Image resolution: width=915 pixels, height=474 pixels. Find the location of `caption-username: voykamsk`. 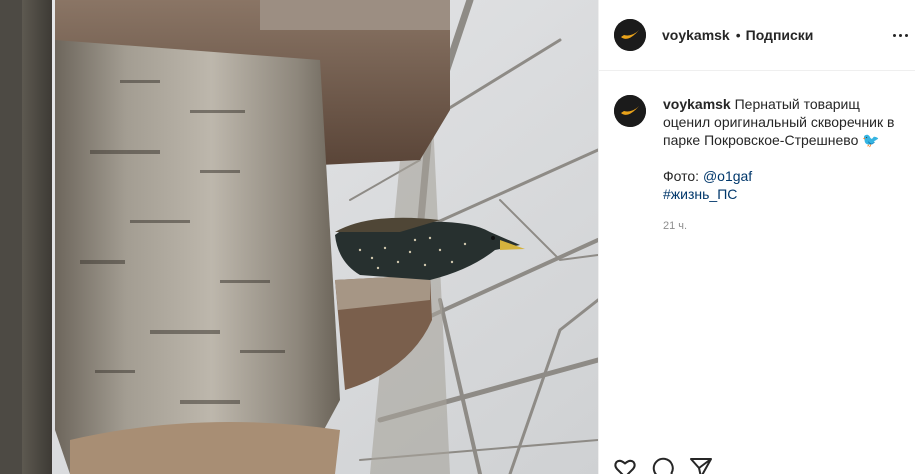

caption-username: voykamsk is located at coordinates (697, 104).